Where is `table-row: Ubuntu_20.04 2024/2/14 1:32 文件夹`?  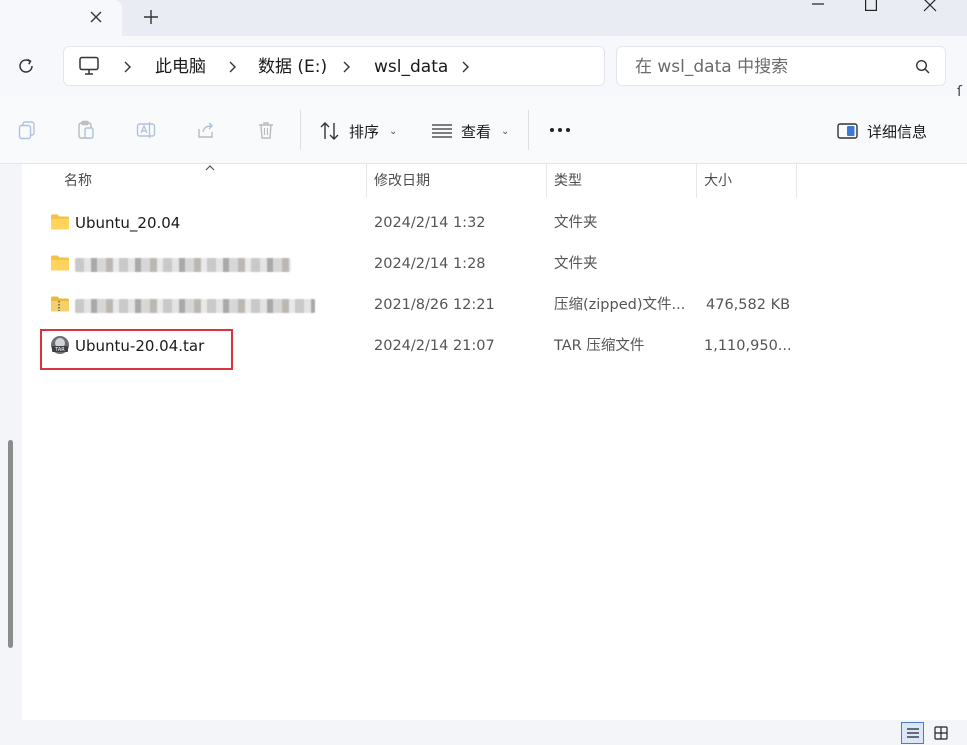 table-row: Ubuntu_20.04 2024/2/14 1:32 文件夹 is located at coordinates (412, 223).